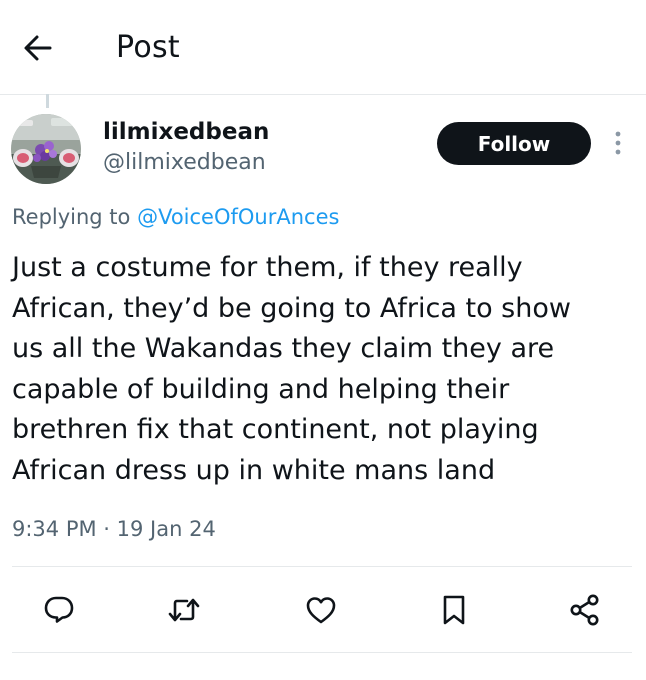  I want to click on share-button, so click(585, 610).